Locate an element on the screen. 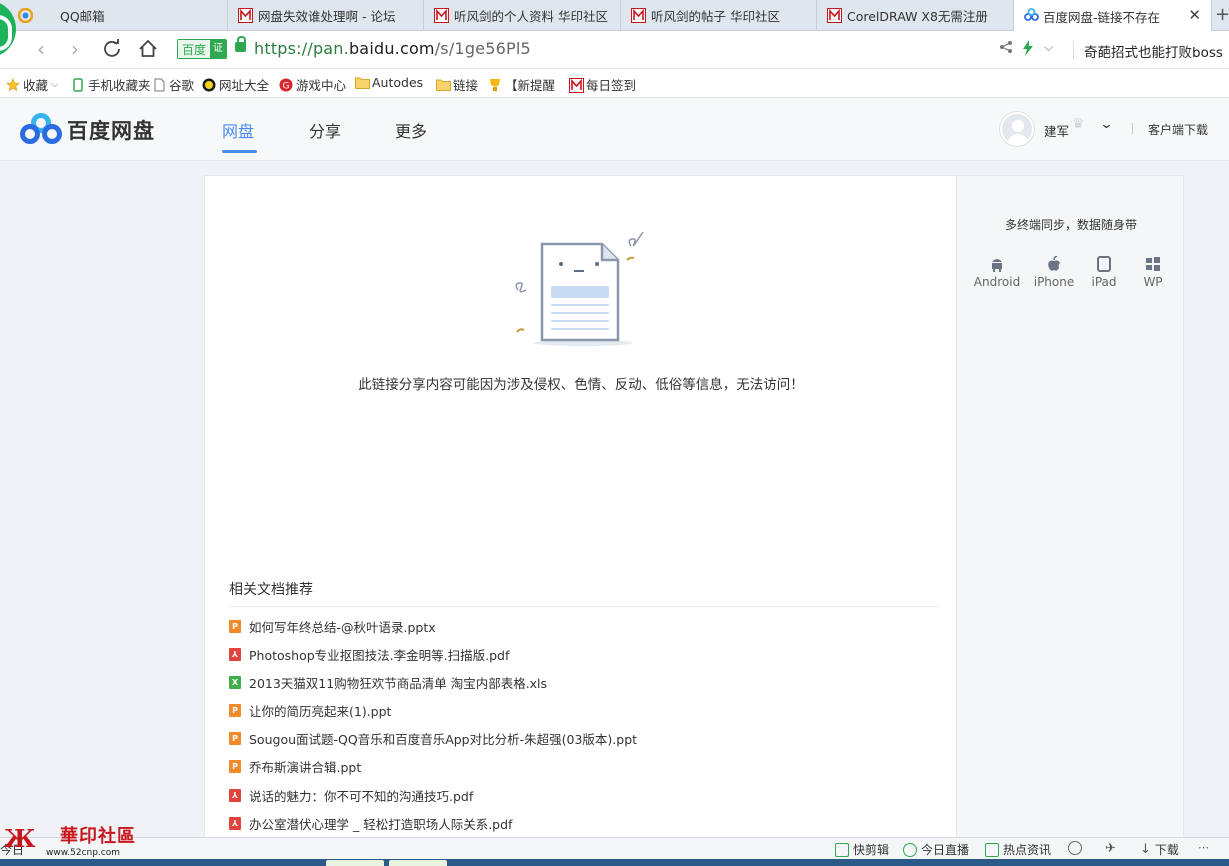  bookmark-web-guide: 网址大全 is located at coordinates (235, 84).